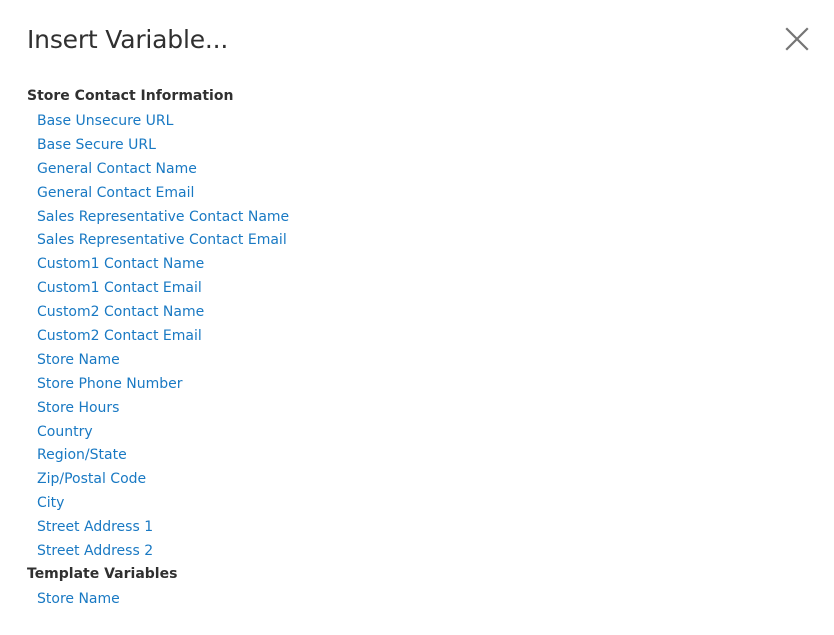 The height and width of the screenshot is (635, 834). I want to click on variable-group-template: Template Variables Store Name, so click(158, 586).